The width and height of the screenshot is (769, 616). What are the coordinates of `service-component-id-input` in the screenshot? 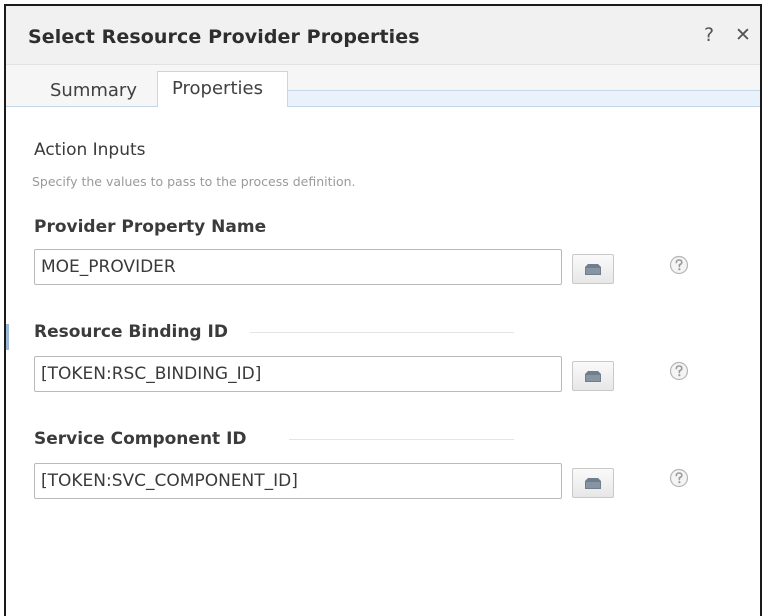 It's located at (298, 481).